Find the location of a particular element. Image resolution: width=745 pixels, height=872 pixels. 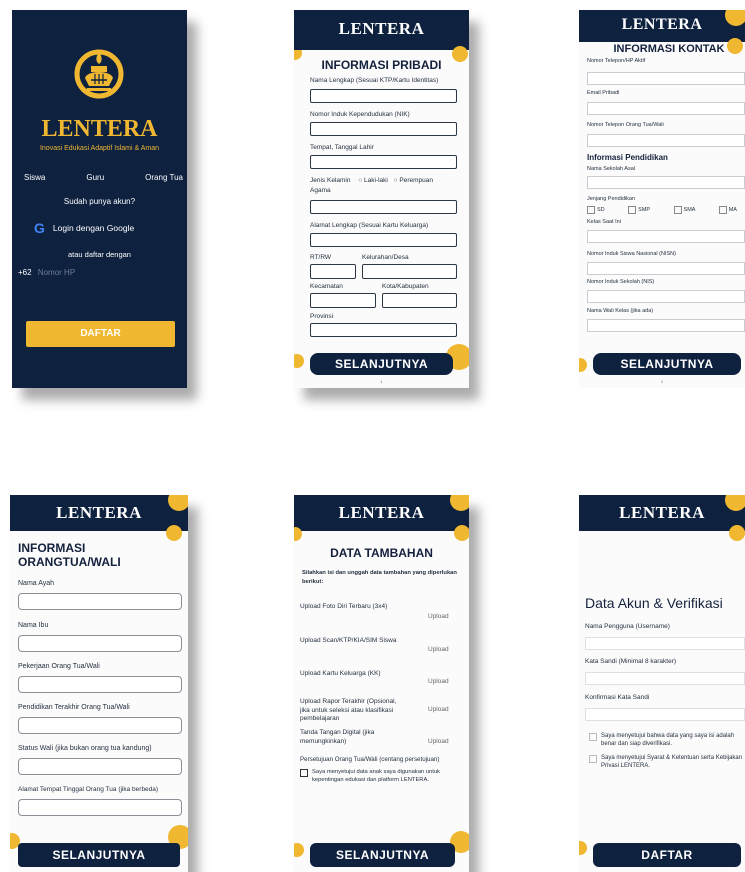

role-guru: Guru is located at coordinates (95, 177).